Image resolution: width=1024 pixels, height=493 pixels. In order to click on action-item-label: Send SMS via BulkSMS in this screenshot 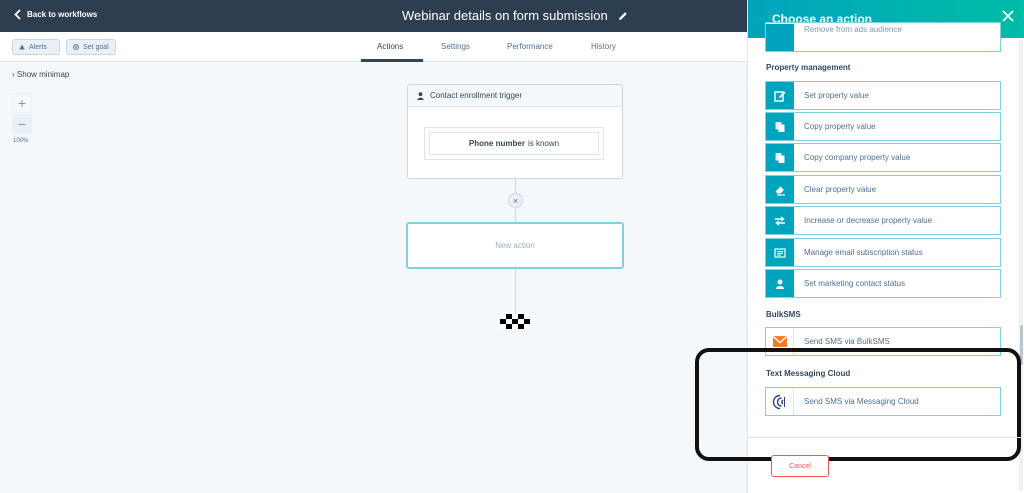, I will do `click(847, 341)`.